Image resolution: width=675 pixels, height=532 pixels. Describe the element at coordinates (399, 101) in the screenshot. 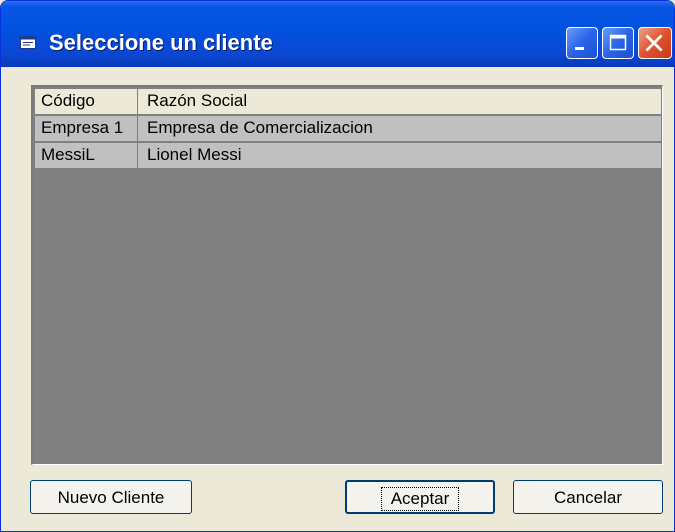

I see `column-header-razon-social: Razón Social` at that location.